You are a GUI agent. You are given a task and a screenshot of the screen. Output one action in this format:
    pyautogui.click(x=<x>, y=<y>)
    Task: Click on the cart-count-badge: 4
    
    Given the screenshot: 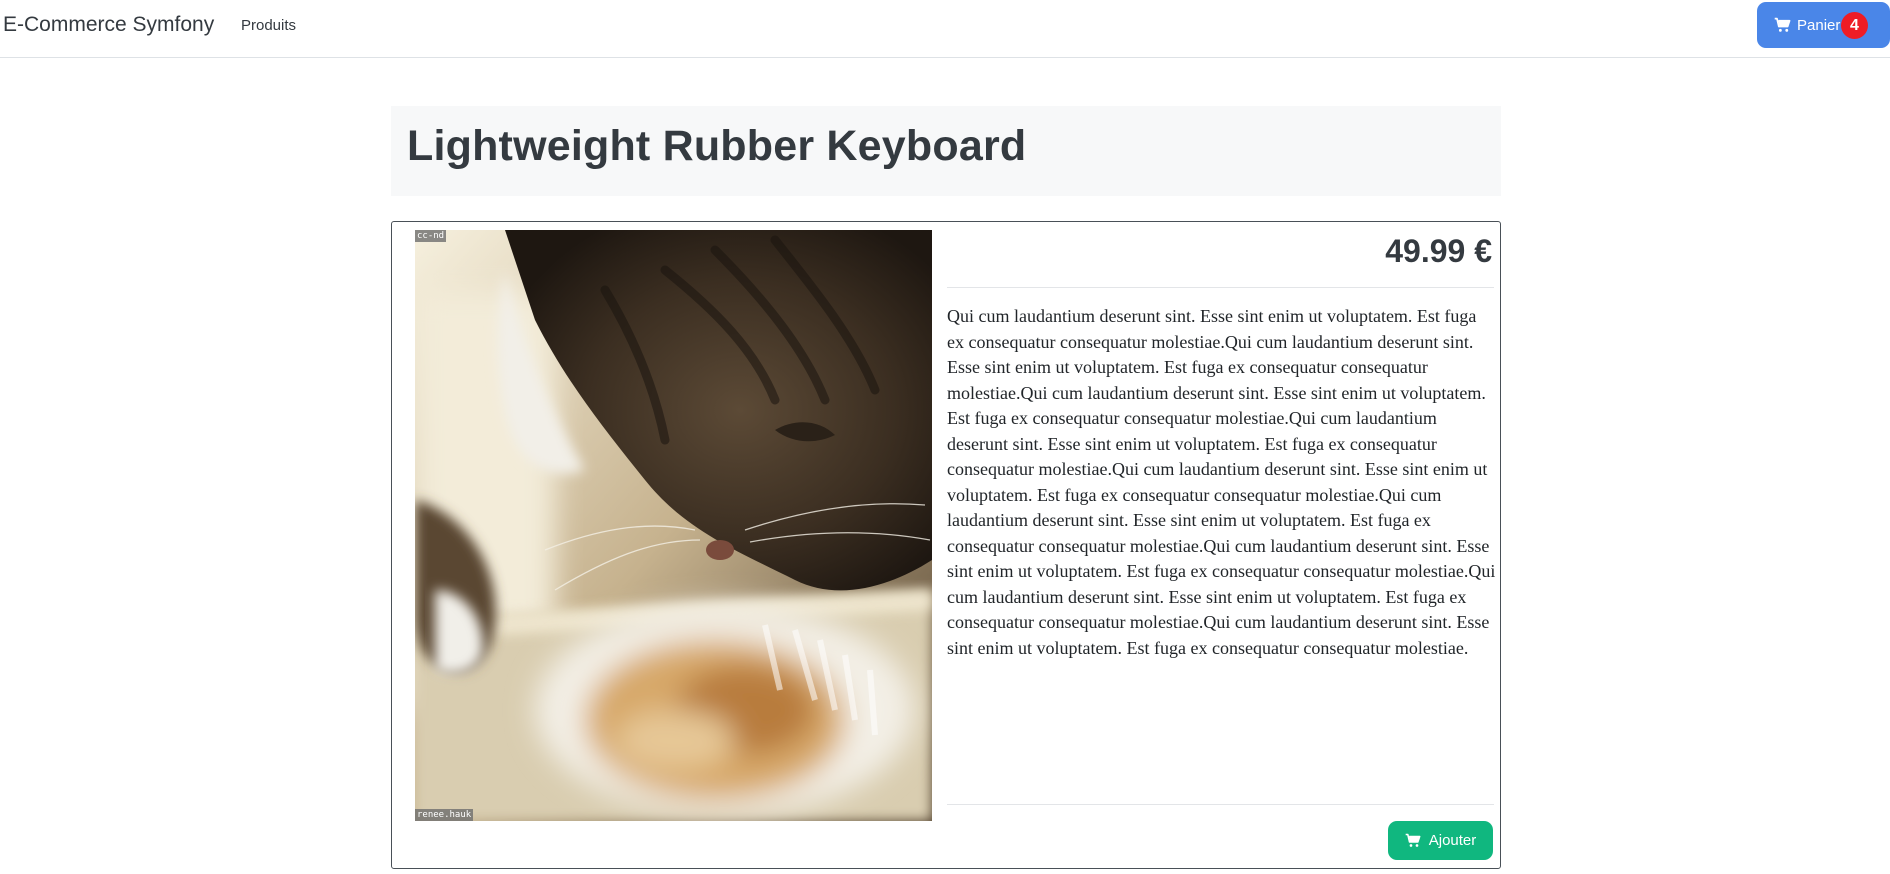 What is the action you would take?
    pyautogui.click(x=1854, y=25)
    